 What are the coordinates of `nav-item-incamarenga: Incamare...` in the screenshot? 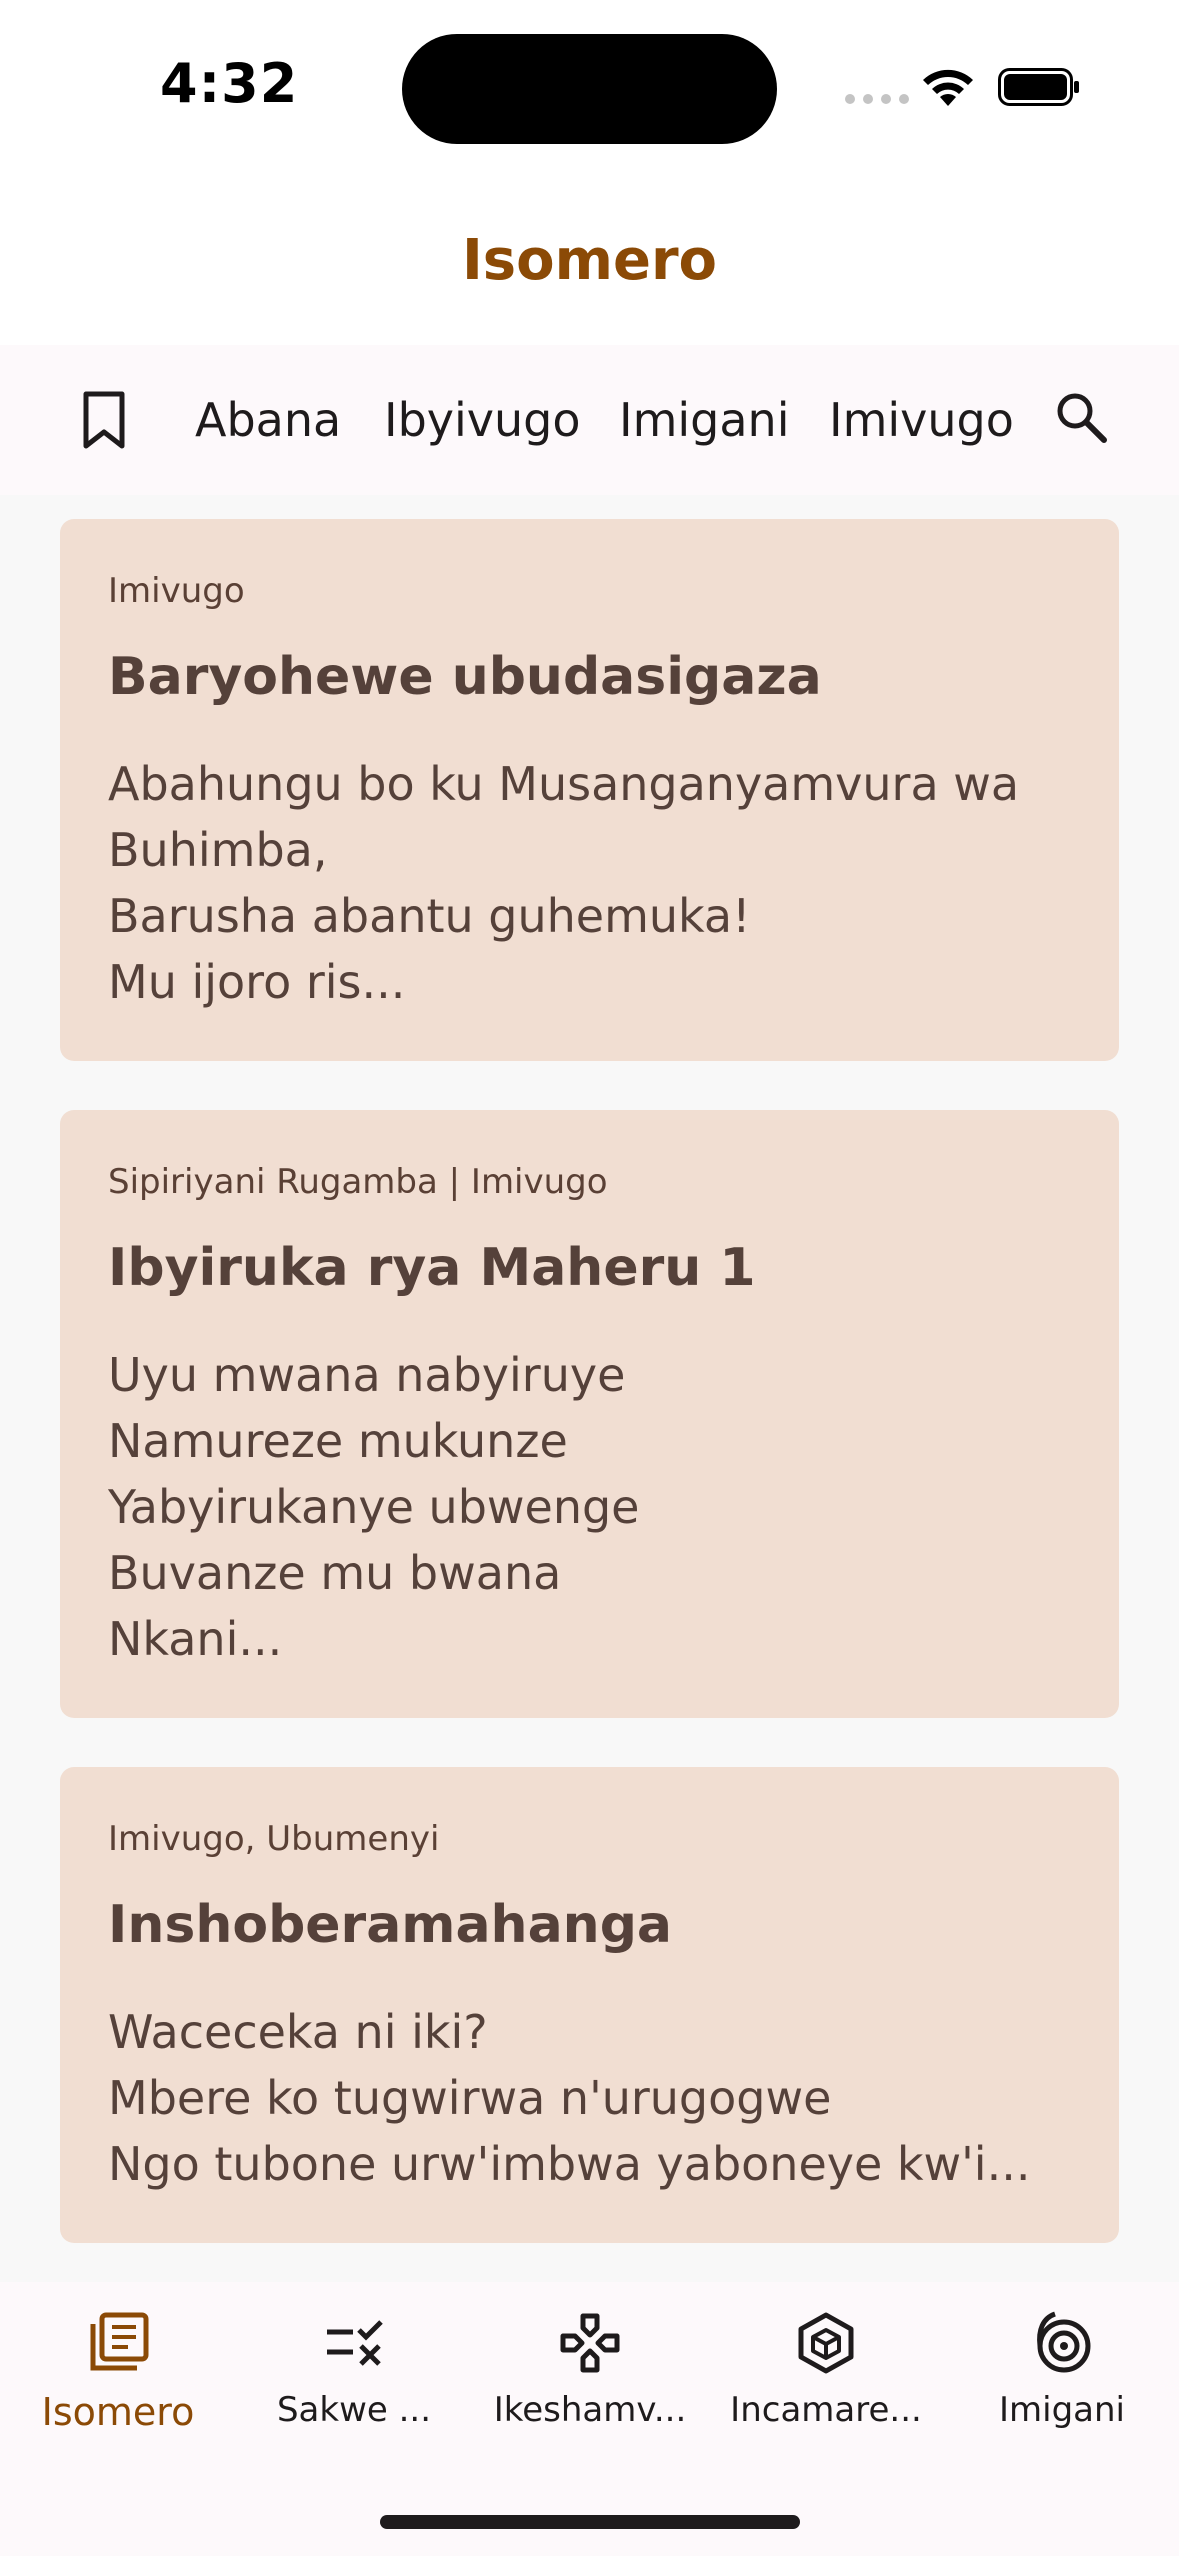 It's located at (826, 2370).